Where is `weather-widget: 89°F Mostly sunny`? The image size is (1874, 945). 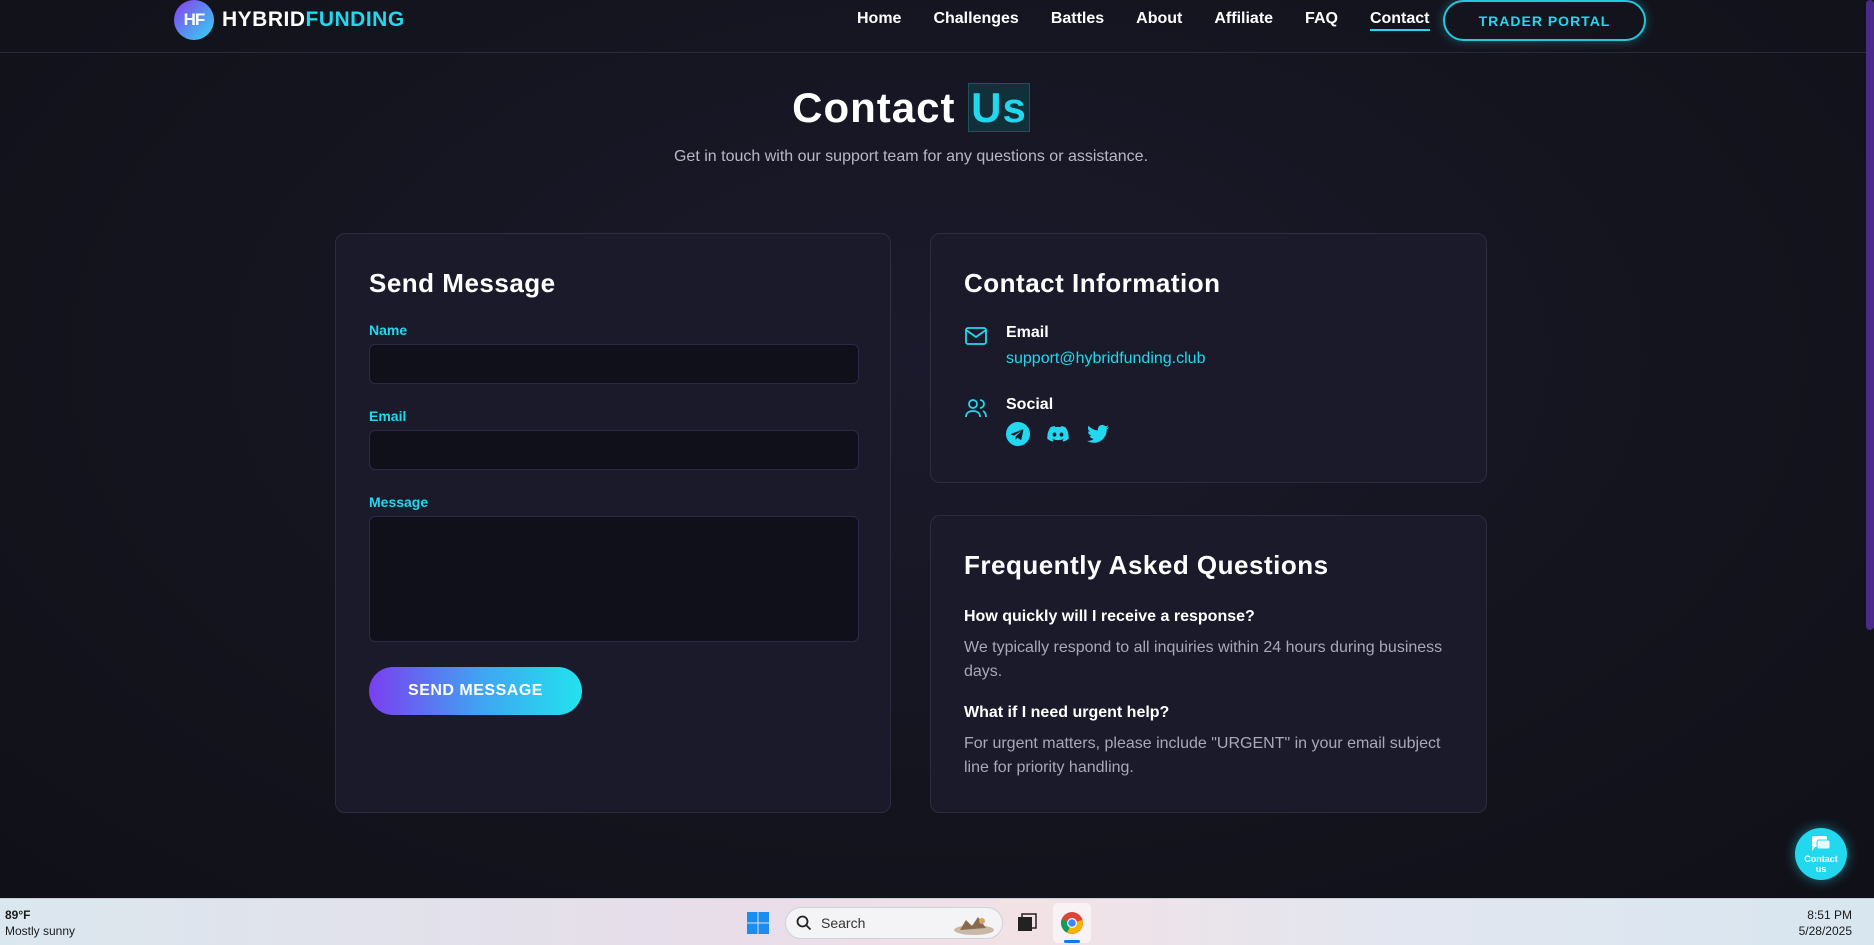
weather-widget: 89°F Mostly sunny is located at coordinates (40, 923).